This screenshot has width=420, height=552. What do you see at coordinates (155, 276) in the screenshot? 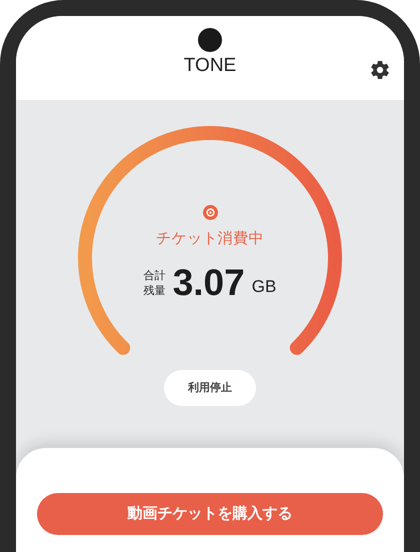
I see `remaining-label: 合計` at bounding box center [155, 276].